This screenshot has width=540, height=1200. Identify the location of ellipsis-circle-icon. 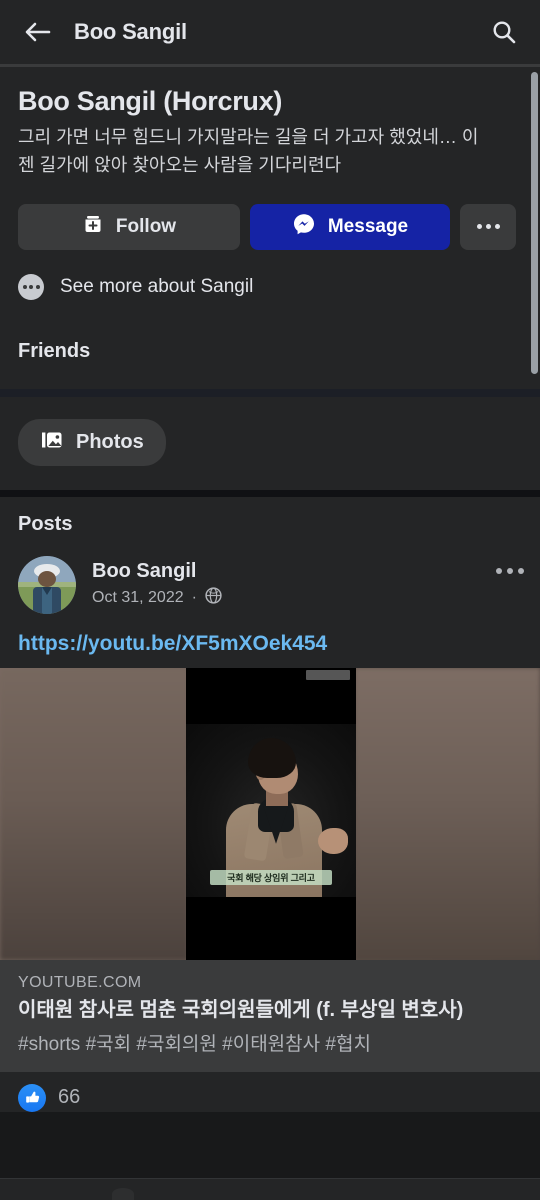
(31, 286).